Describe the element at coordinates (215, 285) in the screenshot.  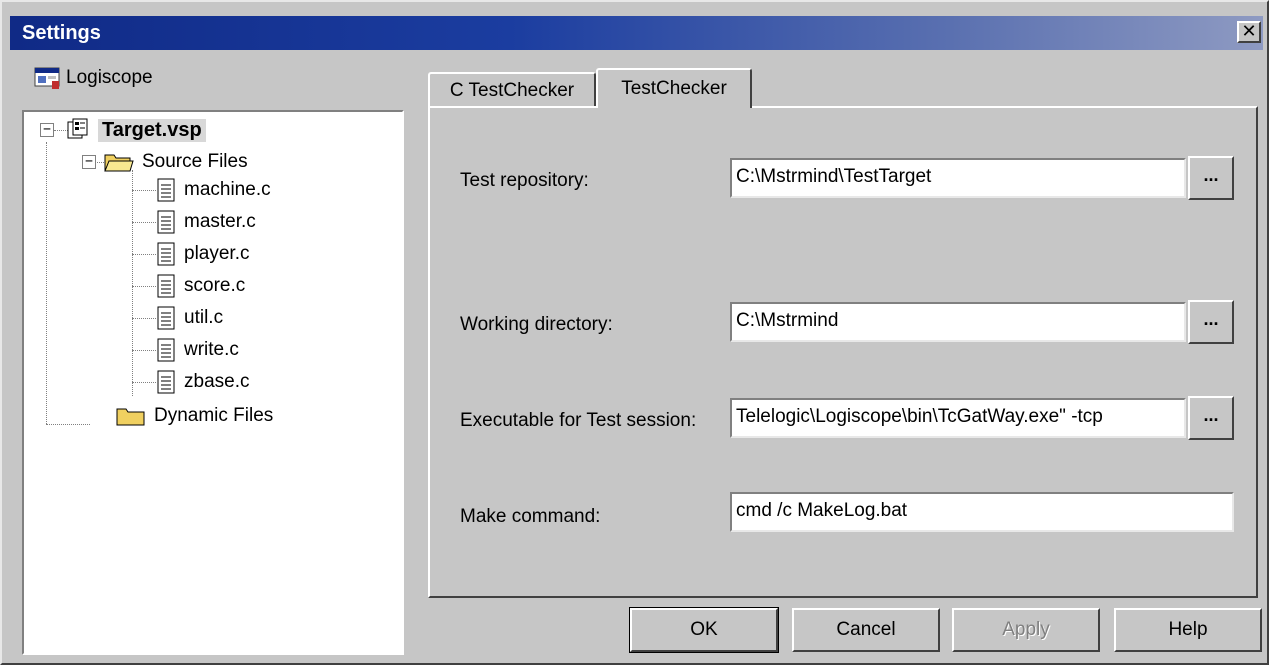
I see `tree-item-label: score.c` at that location.